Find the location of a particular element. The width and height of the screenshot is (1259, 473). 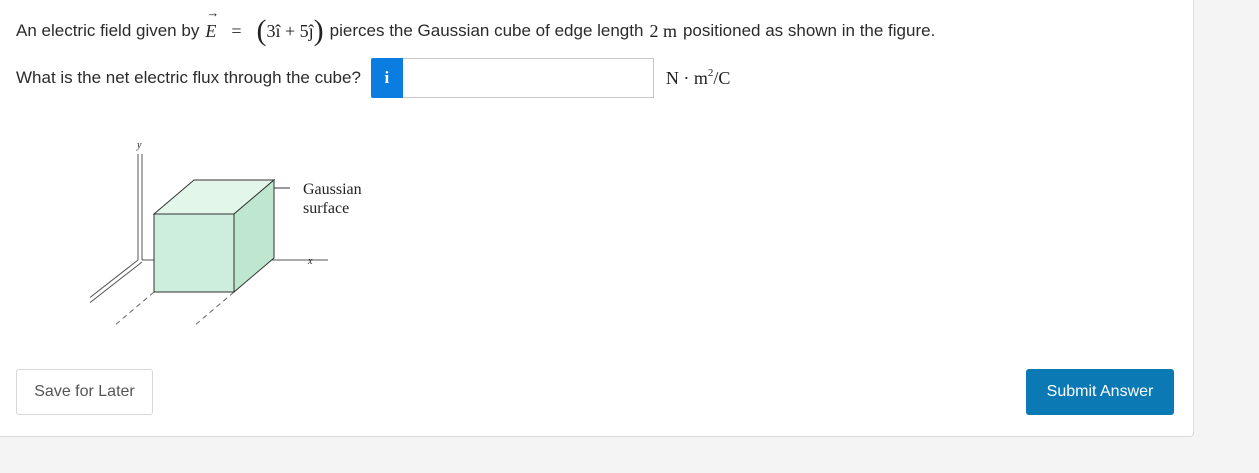

answer-unit: N · m2/C is located at coordinates (698, 77).